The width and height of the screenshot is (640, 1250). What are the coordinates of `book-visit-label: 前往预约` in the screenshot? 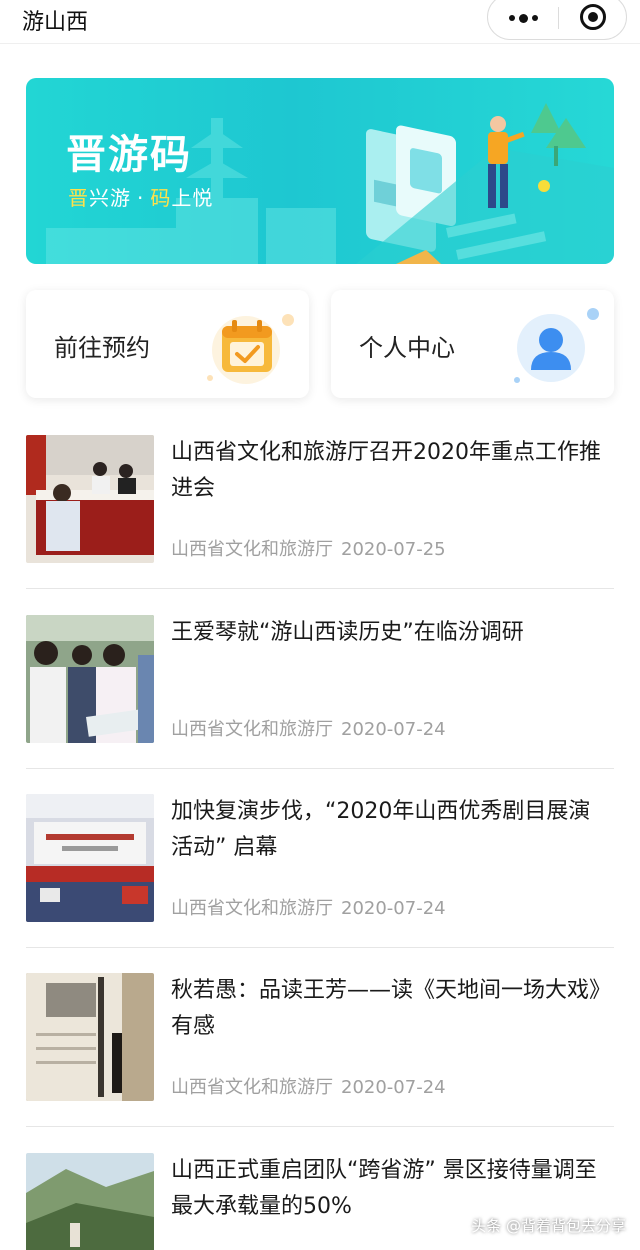 It's located at (102, 348).